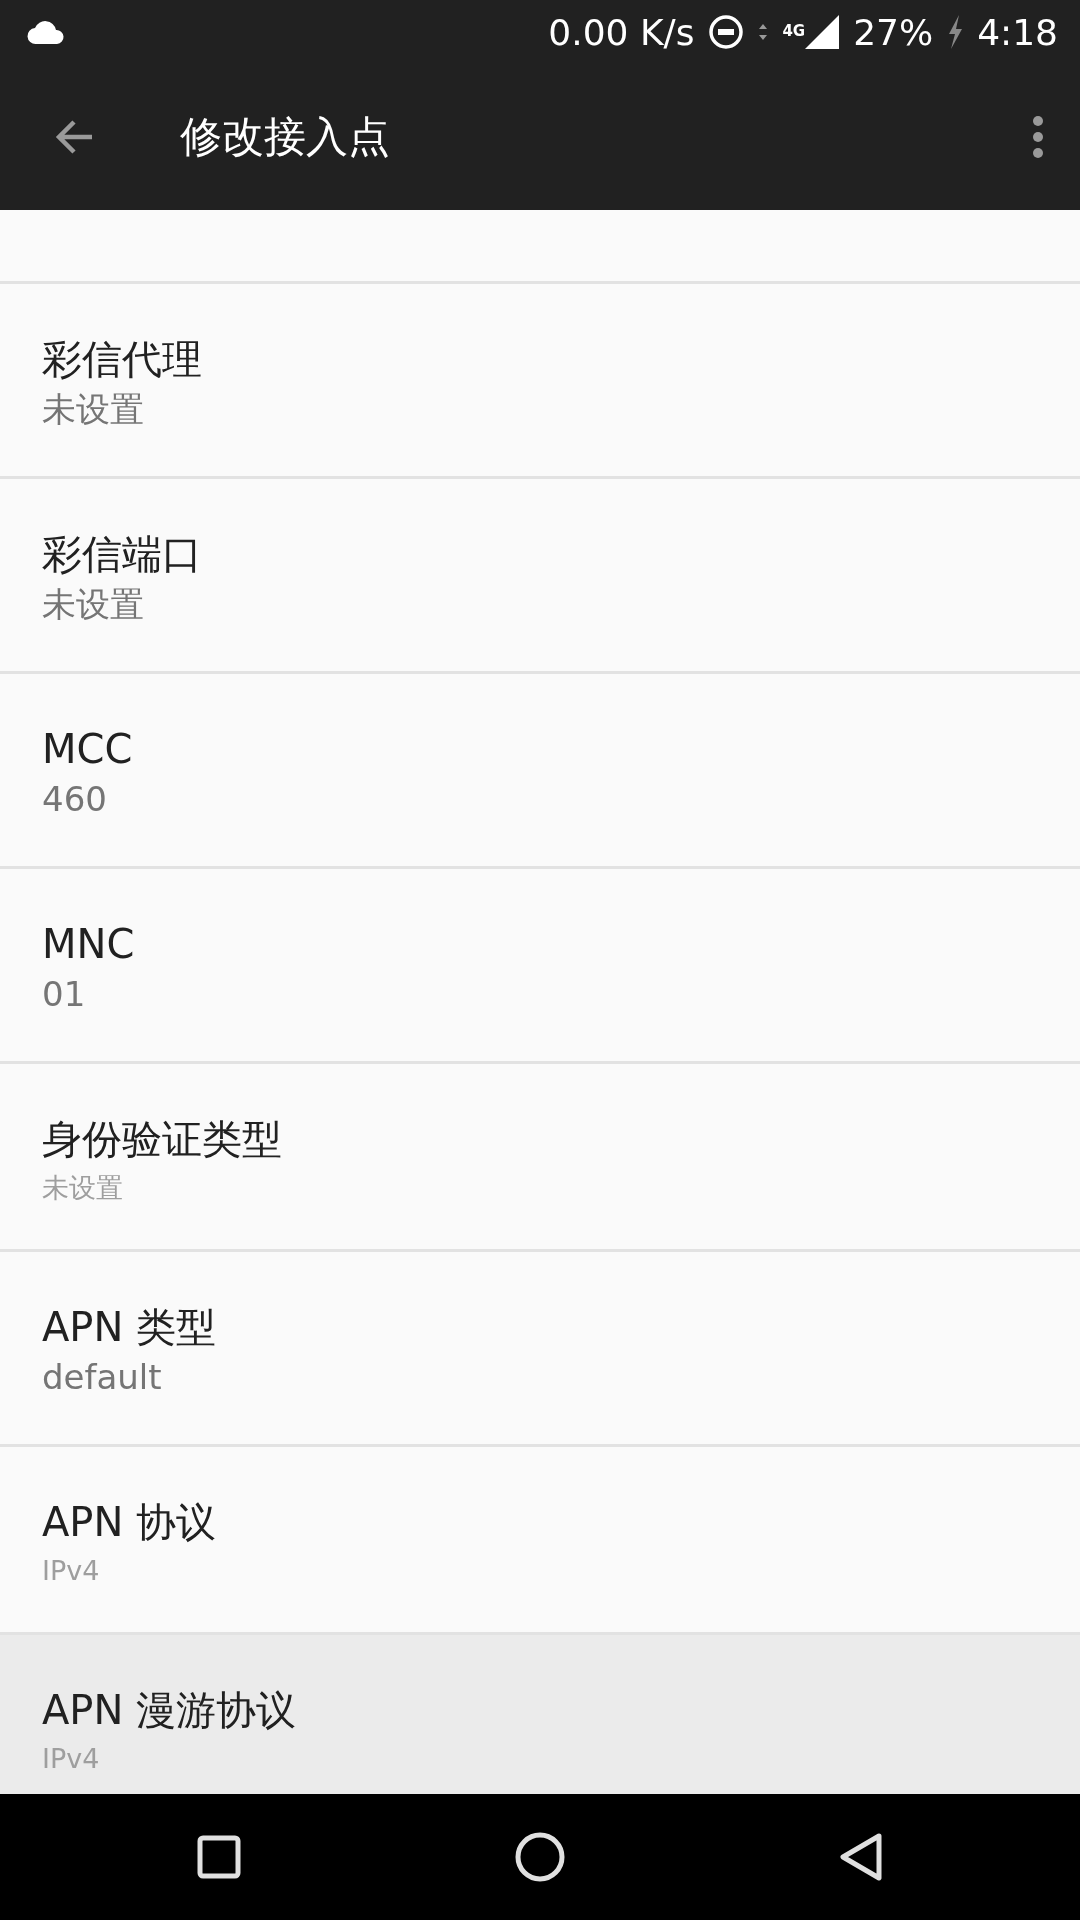 This screenshot has width=1080, height=1920. What do you see at coordinates (122, 359) in the screenshot?
I see `setting-title: 彩信代理` at bounding box center [122, 359].